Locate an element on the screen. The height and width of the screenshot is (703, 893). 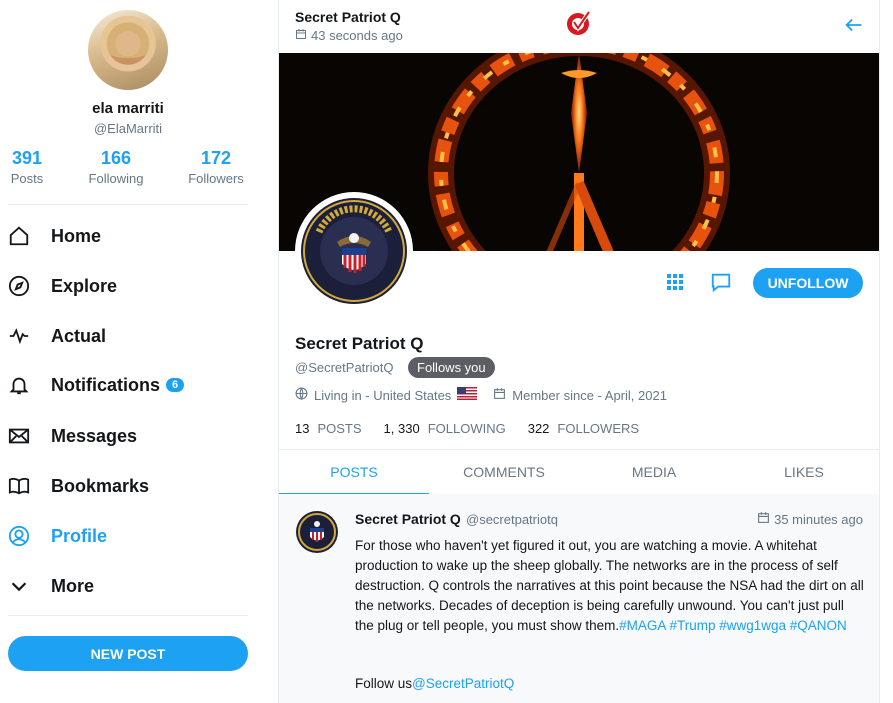
profile-avatar is located at coordinates (354, 251).